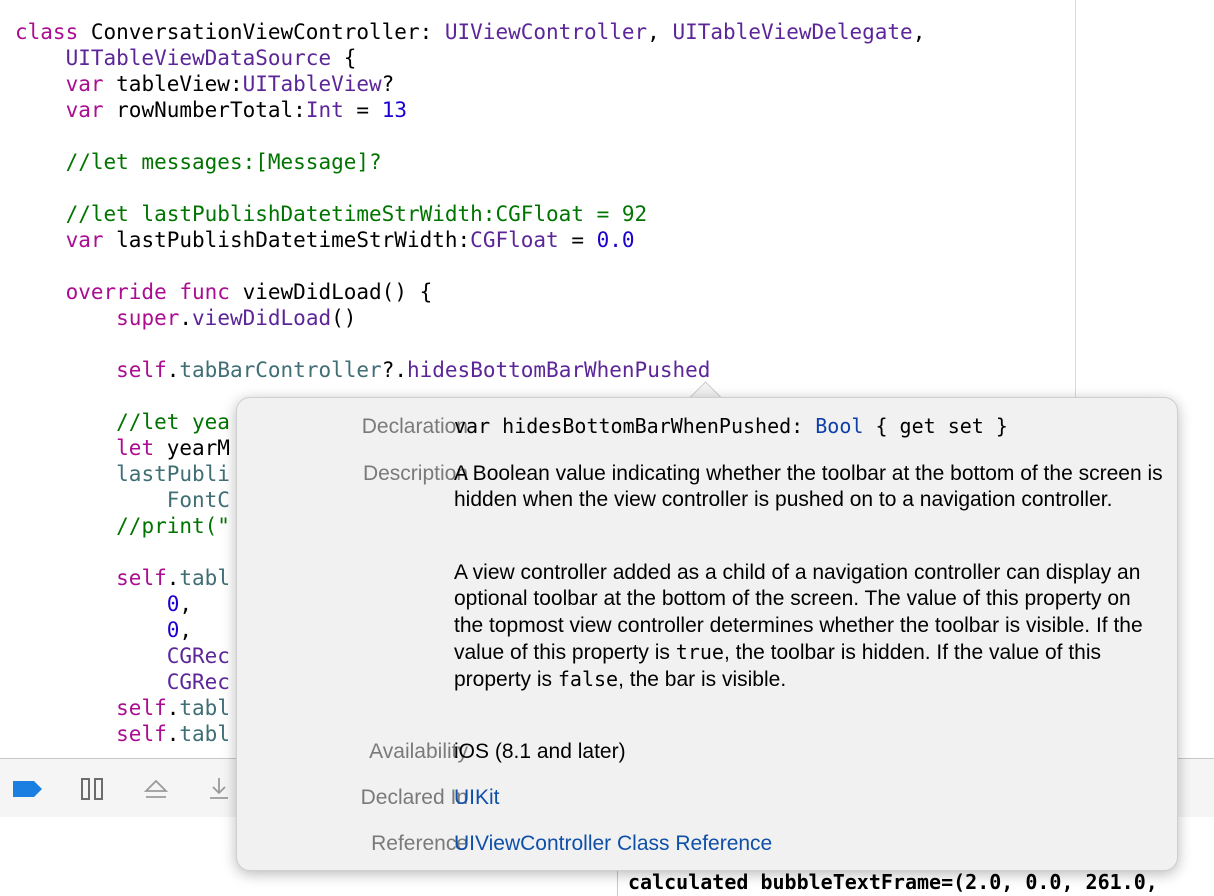  Describe the element at coordinates (47, 32) in the screenshot. I see `code-token: class` at that location.